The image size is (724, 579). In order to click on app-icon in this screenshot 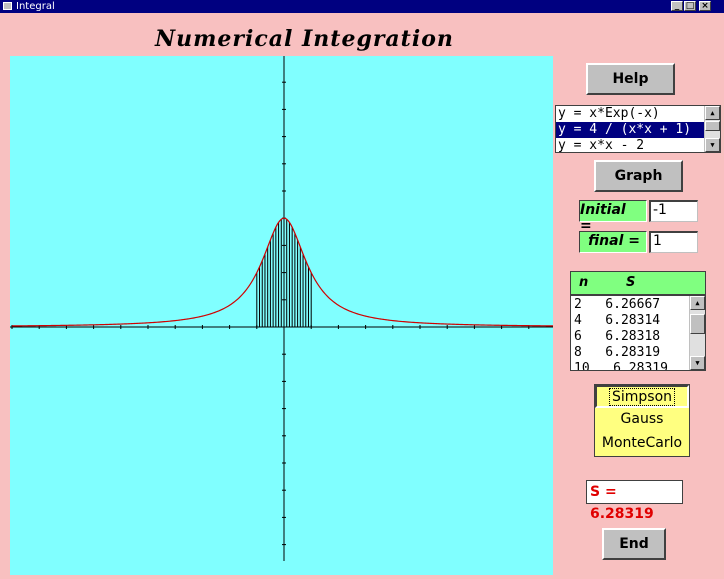, I will do `click(7, 6)`.